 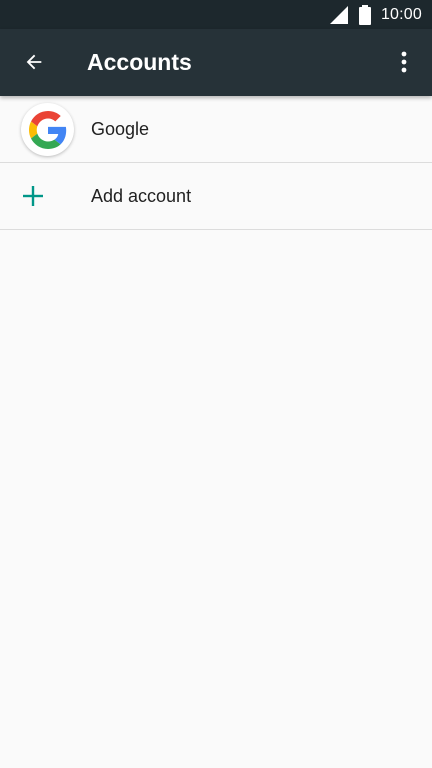 I want to click on plus-icon, so click(x=33, y=196).